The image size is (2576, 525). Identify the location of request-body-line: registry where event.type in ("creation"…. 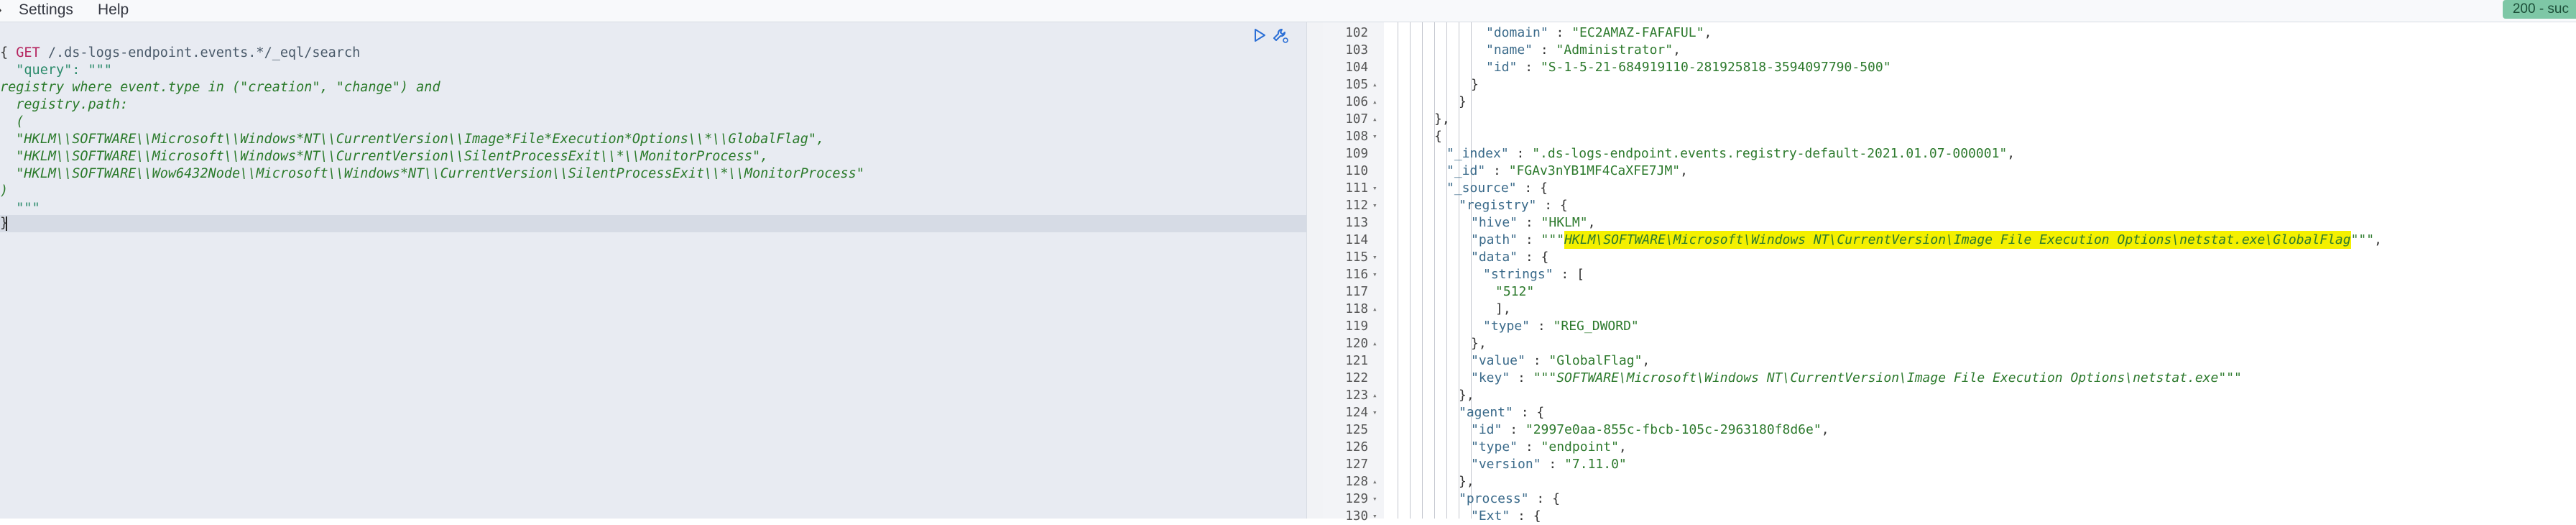
(220, 87).